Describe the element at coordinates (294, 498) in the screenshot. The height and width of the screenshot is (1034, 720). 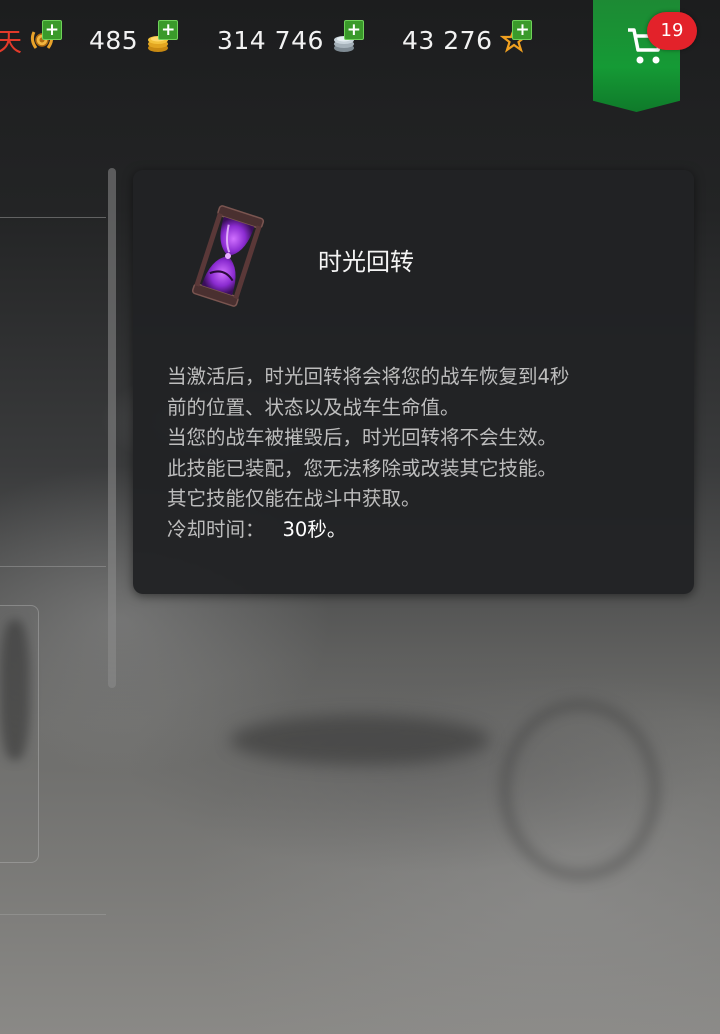
I see `description-line: 其它技能仅能在战斗中获取。` at that location.